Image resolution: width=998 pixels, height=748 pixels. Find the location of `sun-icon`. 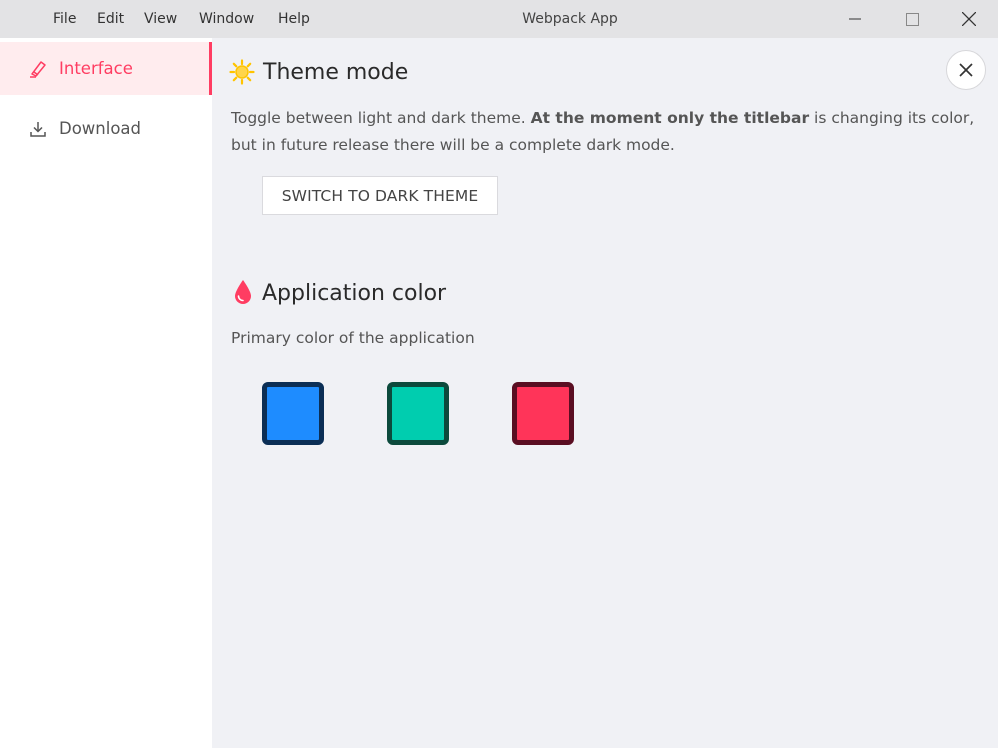

sun-icon is located at coordinates (242, 72).